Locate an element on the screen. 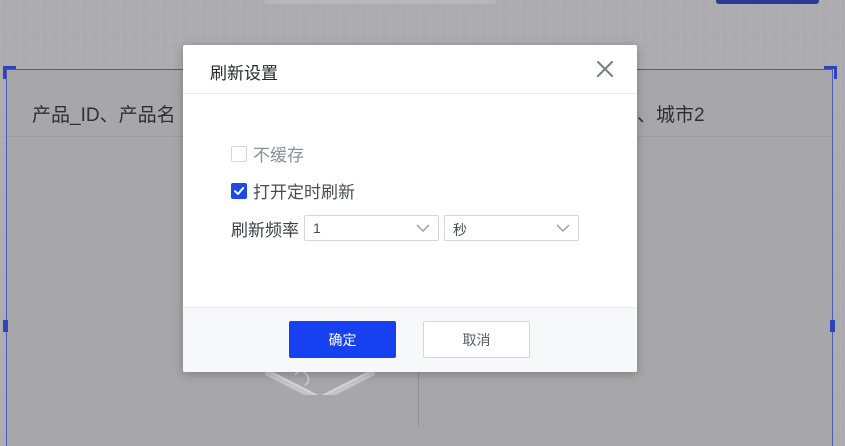  refresh-frequency-row: 刷新频率 1 秒 is located at coordinates (405, 228).